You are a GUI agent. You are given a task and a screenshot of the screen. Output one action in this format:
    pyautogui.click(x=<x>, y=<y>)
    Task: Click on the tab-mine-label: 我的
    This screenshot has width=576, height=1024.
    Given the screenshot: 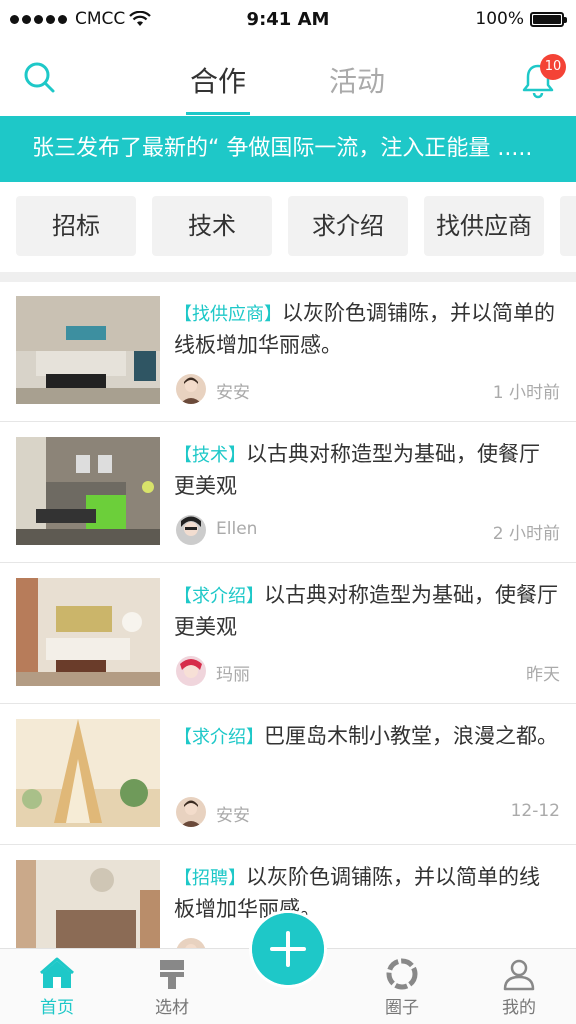 What is the action you would take?
    pyautogui.click(x=519, y=1008)
    